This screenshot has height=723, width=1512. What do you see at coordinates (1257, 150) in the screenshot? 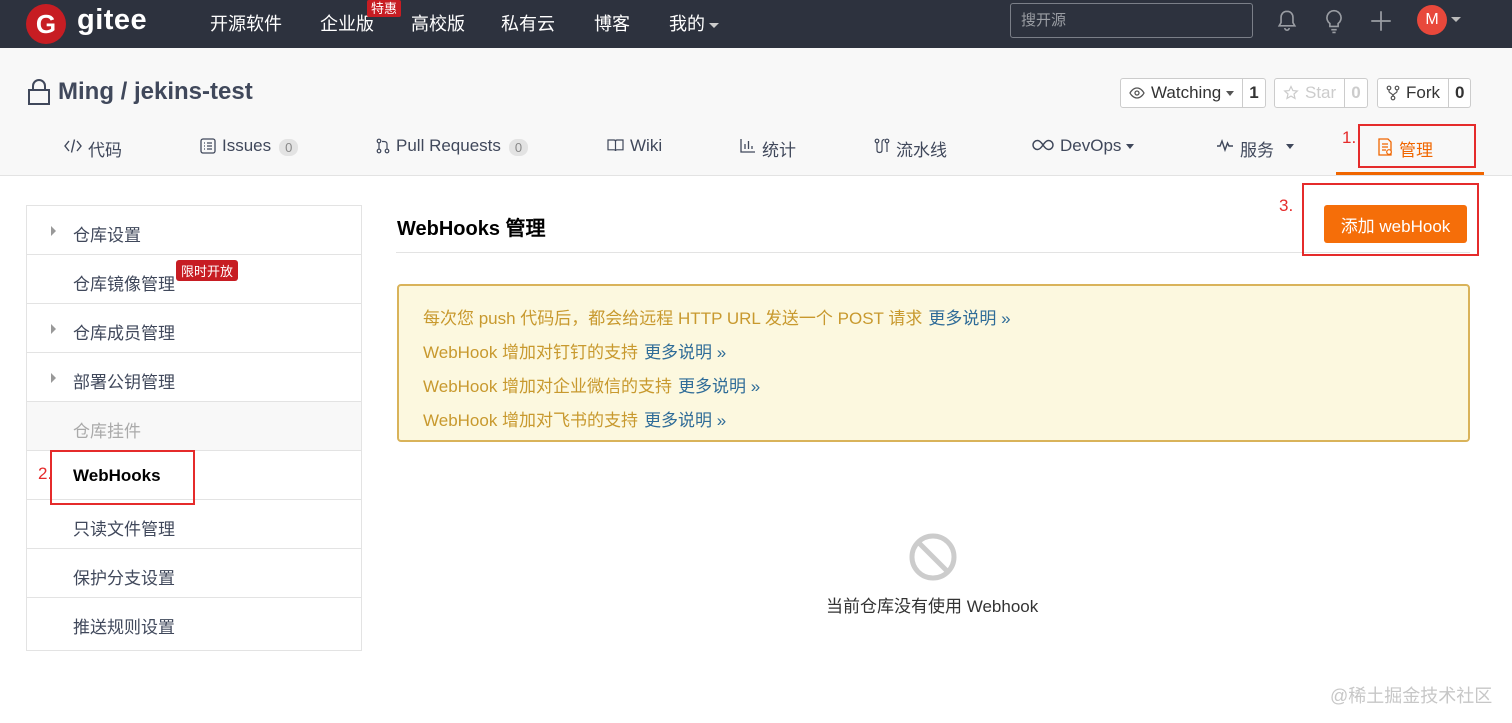
I see `tab-services-label: 服务` at bounding box center [1257, 150].